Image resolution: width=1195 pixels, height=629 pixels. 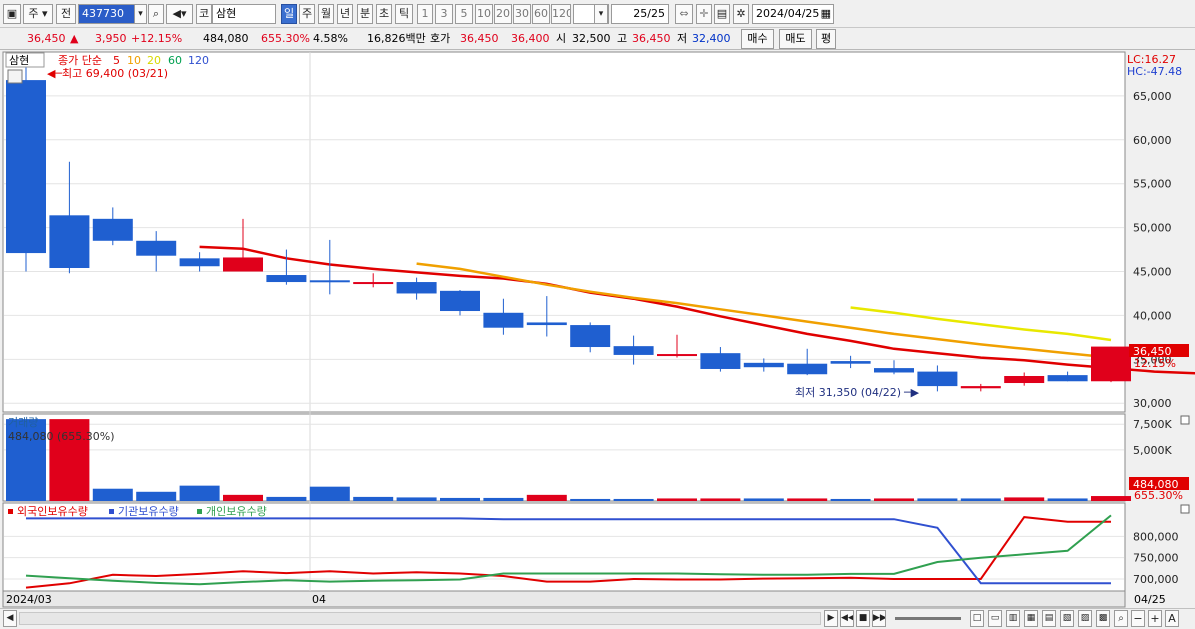 I want to click on bottom-scrollbar: ◀ ▶ ◀◀ ■ ▶▶ □ ▭ ▥ ▦ ▤ ▧ ▨ ▩ ⌕ − + A, so click(x=597, y=618).